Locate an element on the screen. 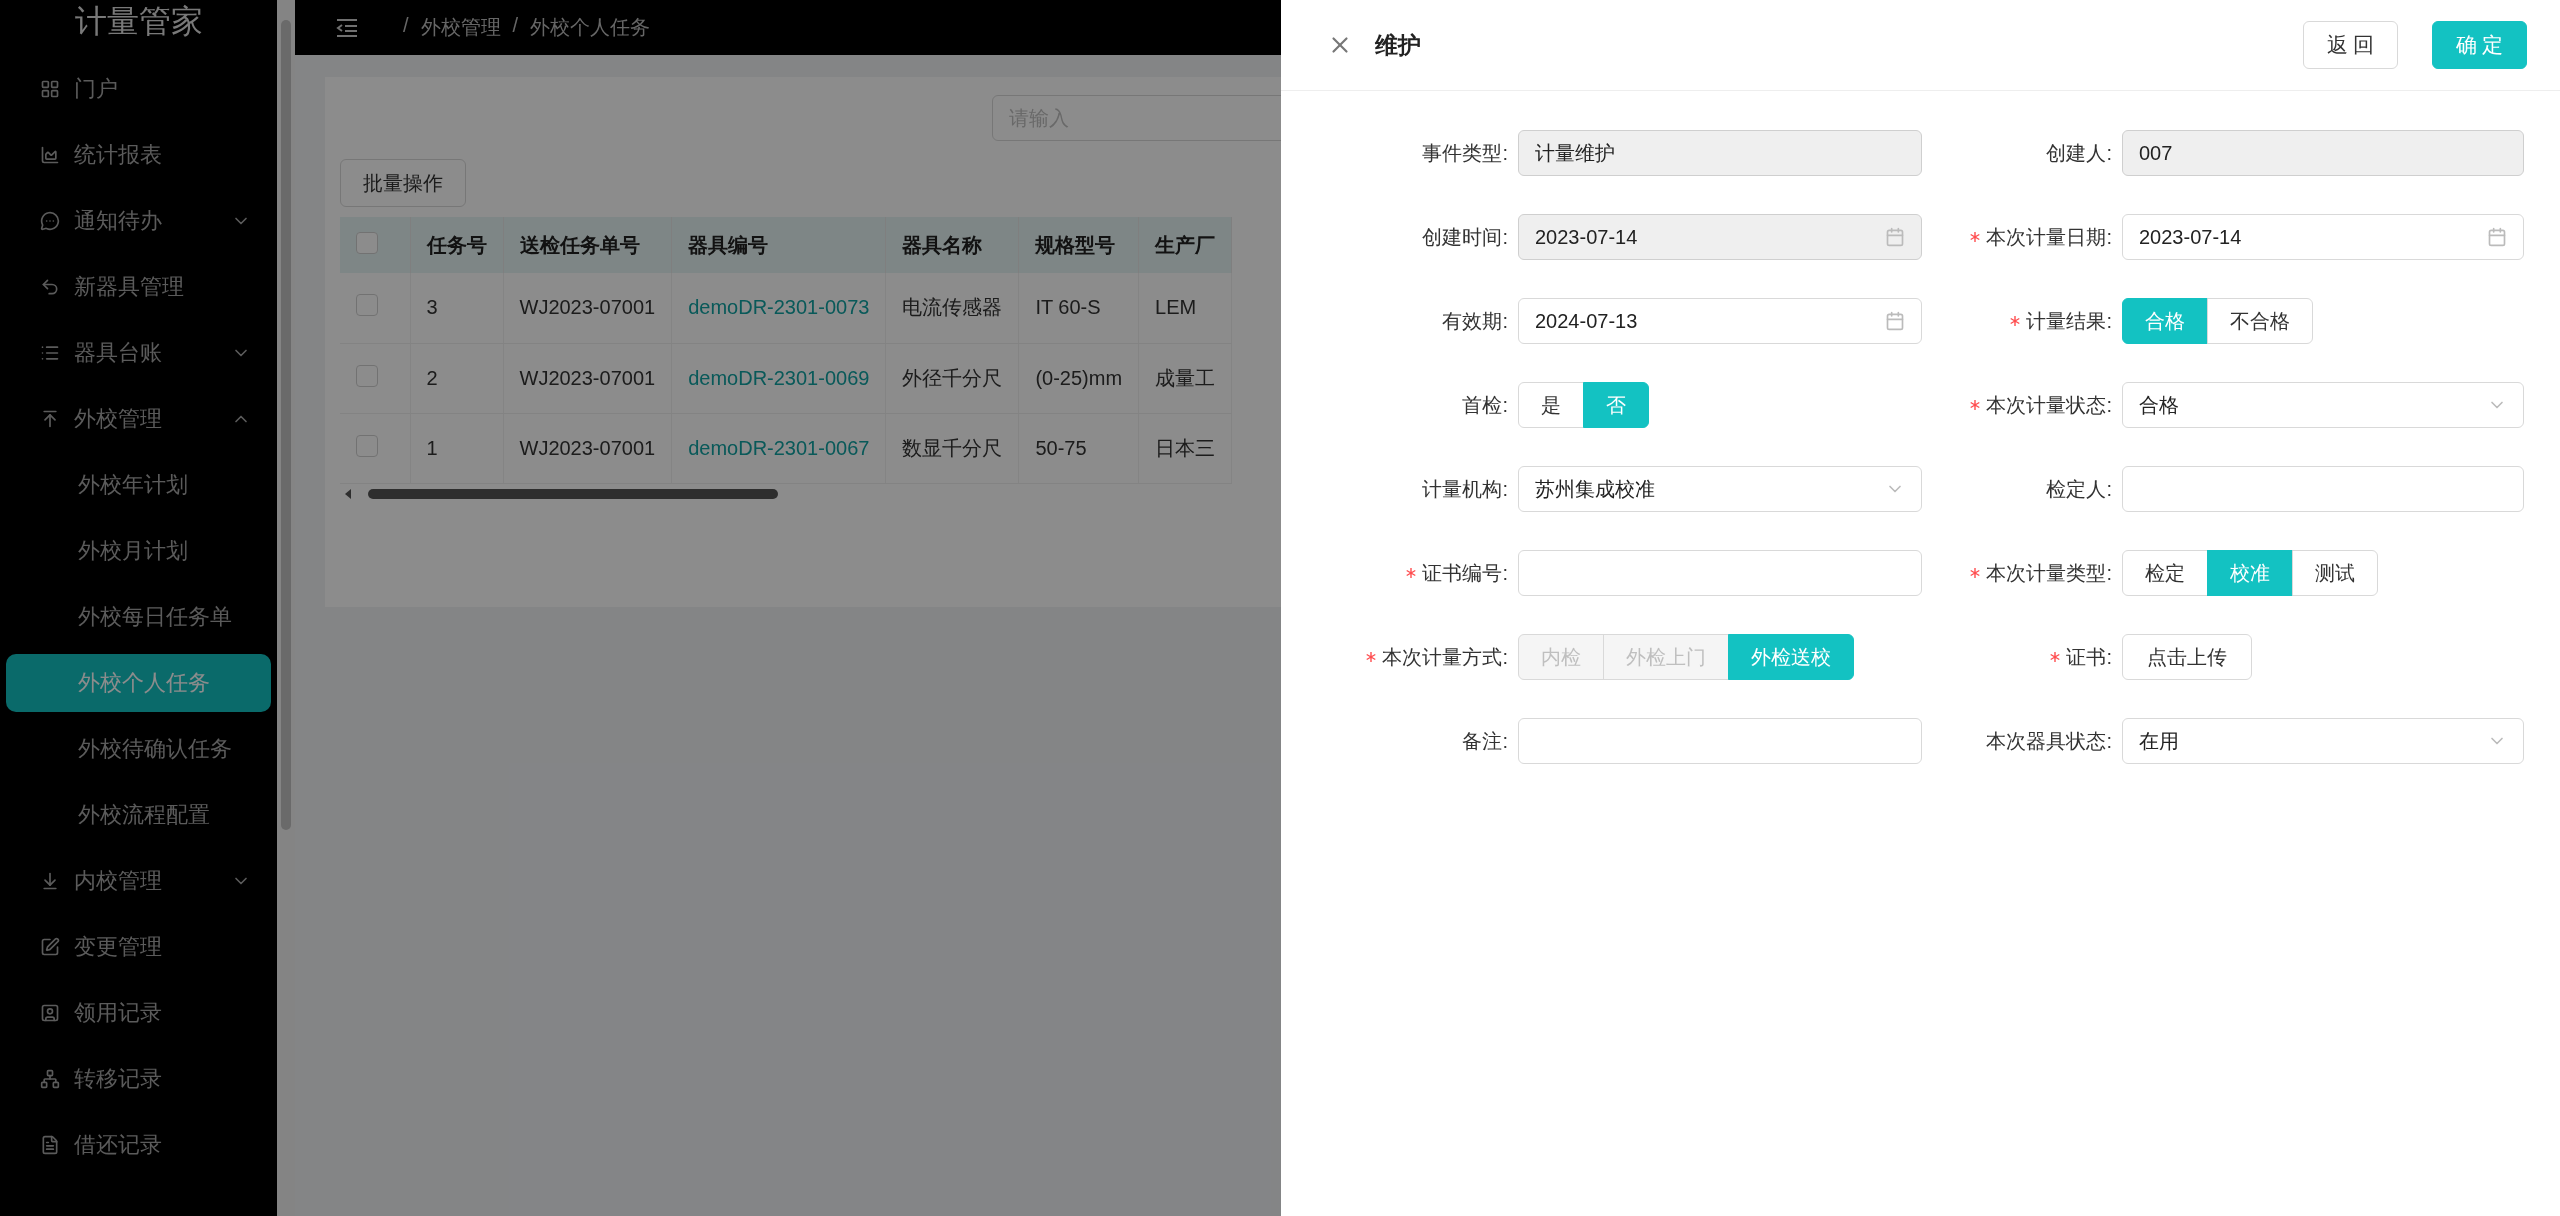  batch-button: 批量操作 is located at coordinates (403, 183).